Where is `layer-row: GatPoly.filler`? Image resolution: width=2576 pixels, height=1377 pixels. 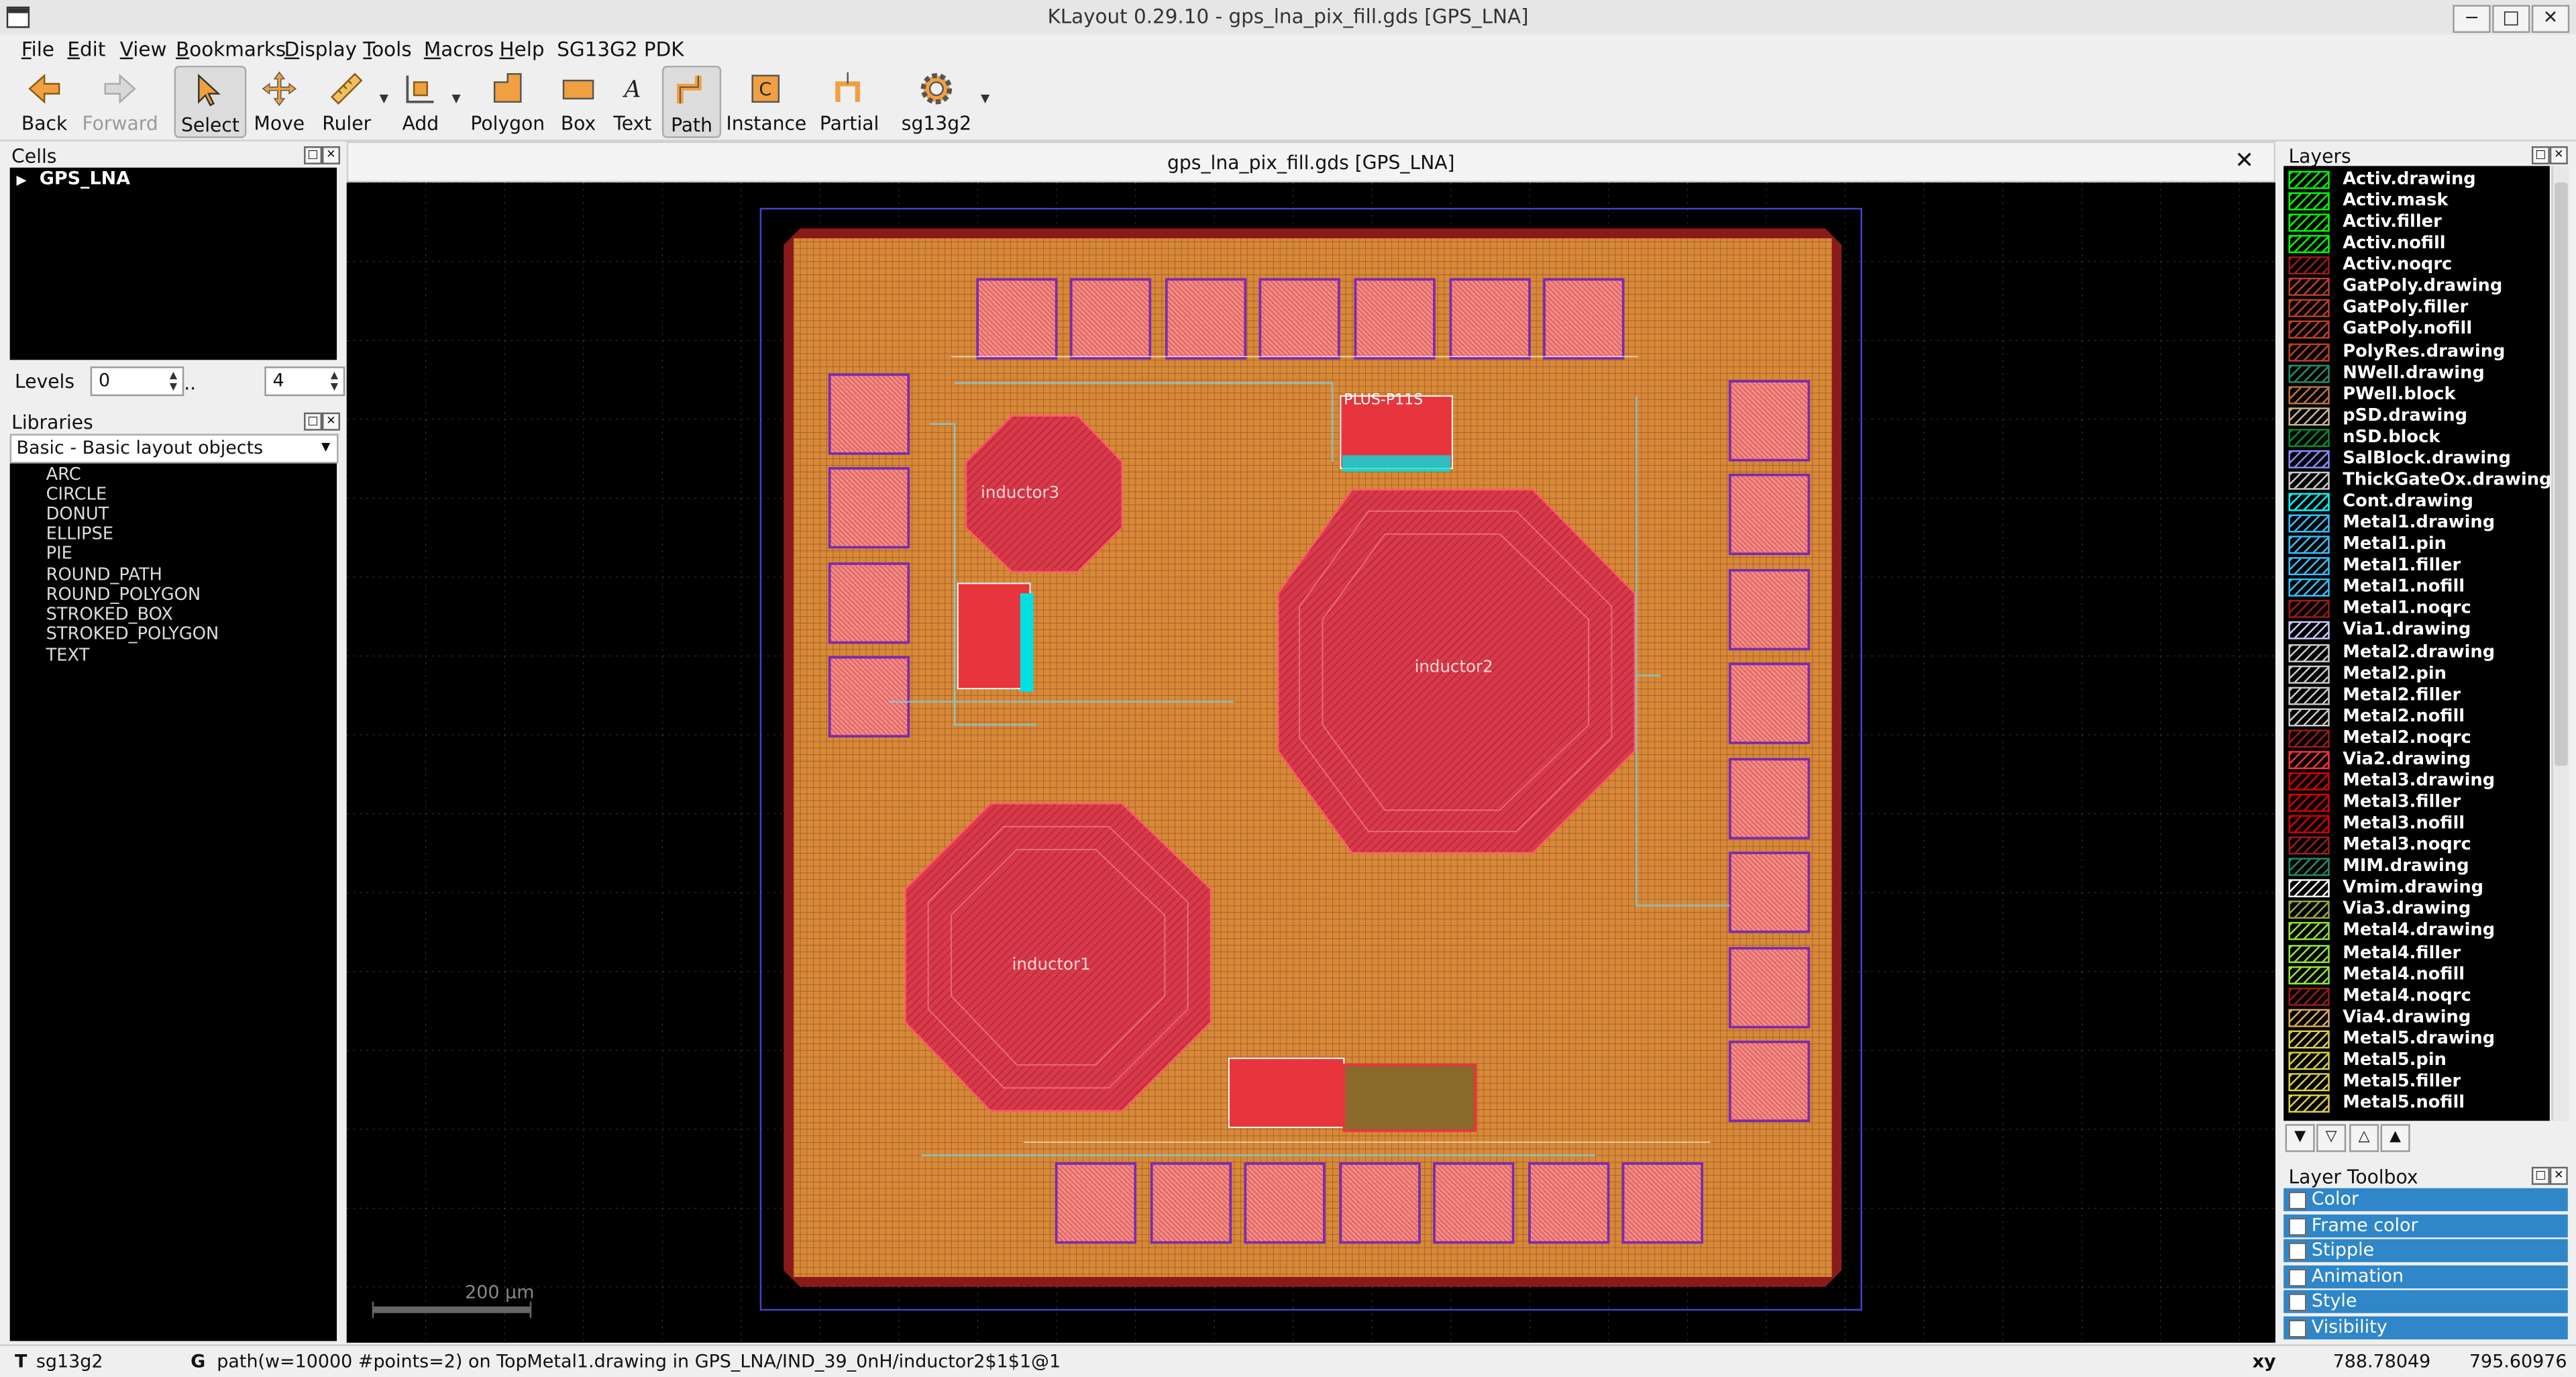 layer-row: GatPoly.filler is located at coordinates (2417, 308).